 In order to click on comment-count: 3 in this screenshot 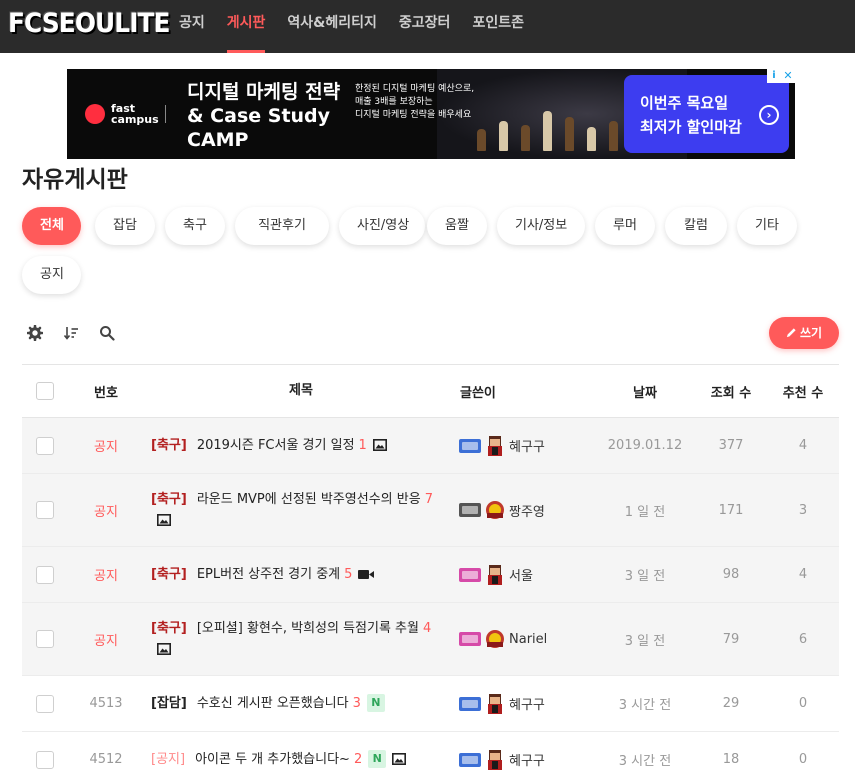, I will do `click(357, 703)`.